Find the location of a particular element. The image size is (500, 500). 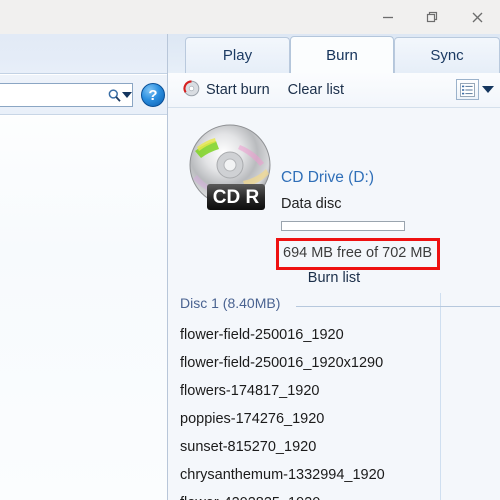

disc-group-rule is located at coordinates (398, 306).